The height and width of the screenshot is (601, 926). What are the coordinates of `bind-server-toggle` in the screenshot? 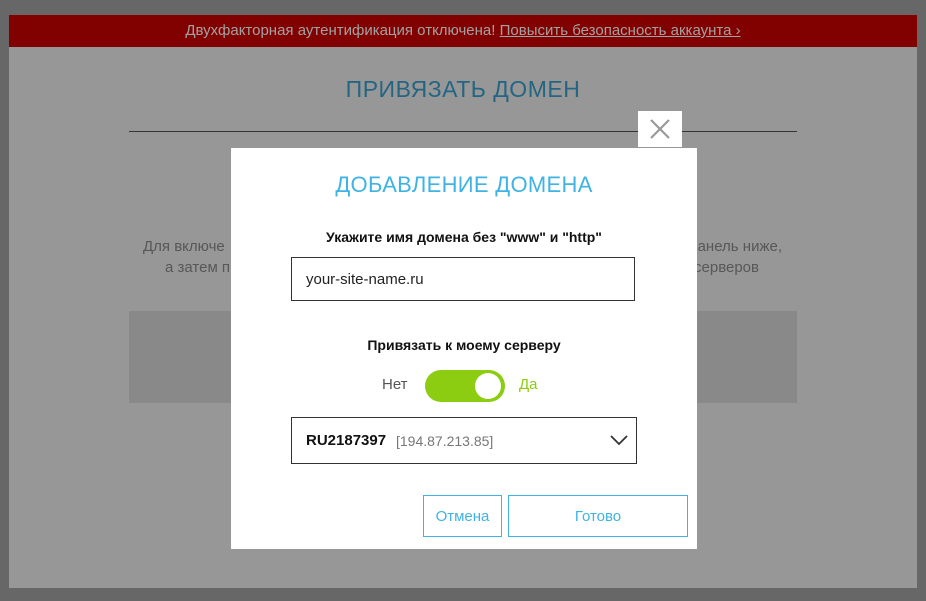 It's located at (465, 386).